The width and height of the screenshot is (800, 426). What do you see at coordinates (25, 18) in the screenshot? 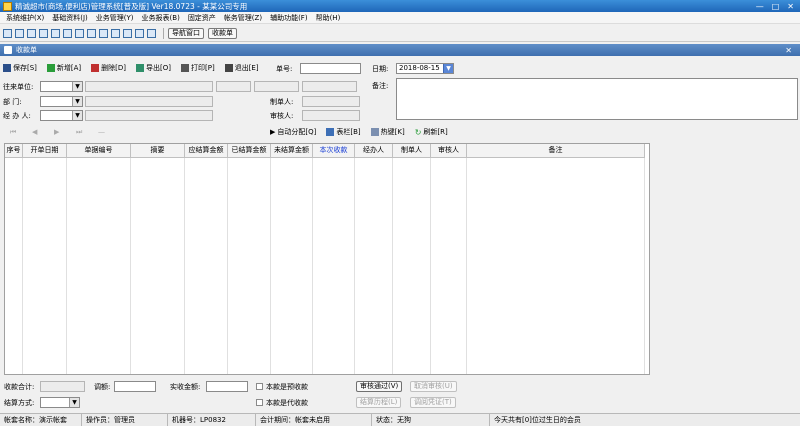
I see `menu-system: 系统维护(X)` at bounding box center [25, 18].